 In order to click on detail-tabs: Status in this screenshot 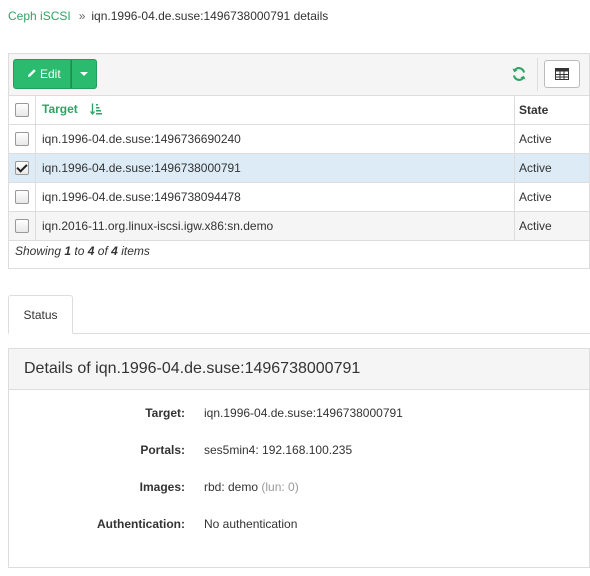, I will do `click(299, 314)`.